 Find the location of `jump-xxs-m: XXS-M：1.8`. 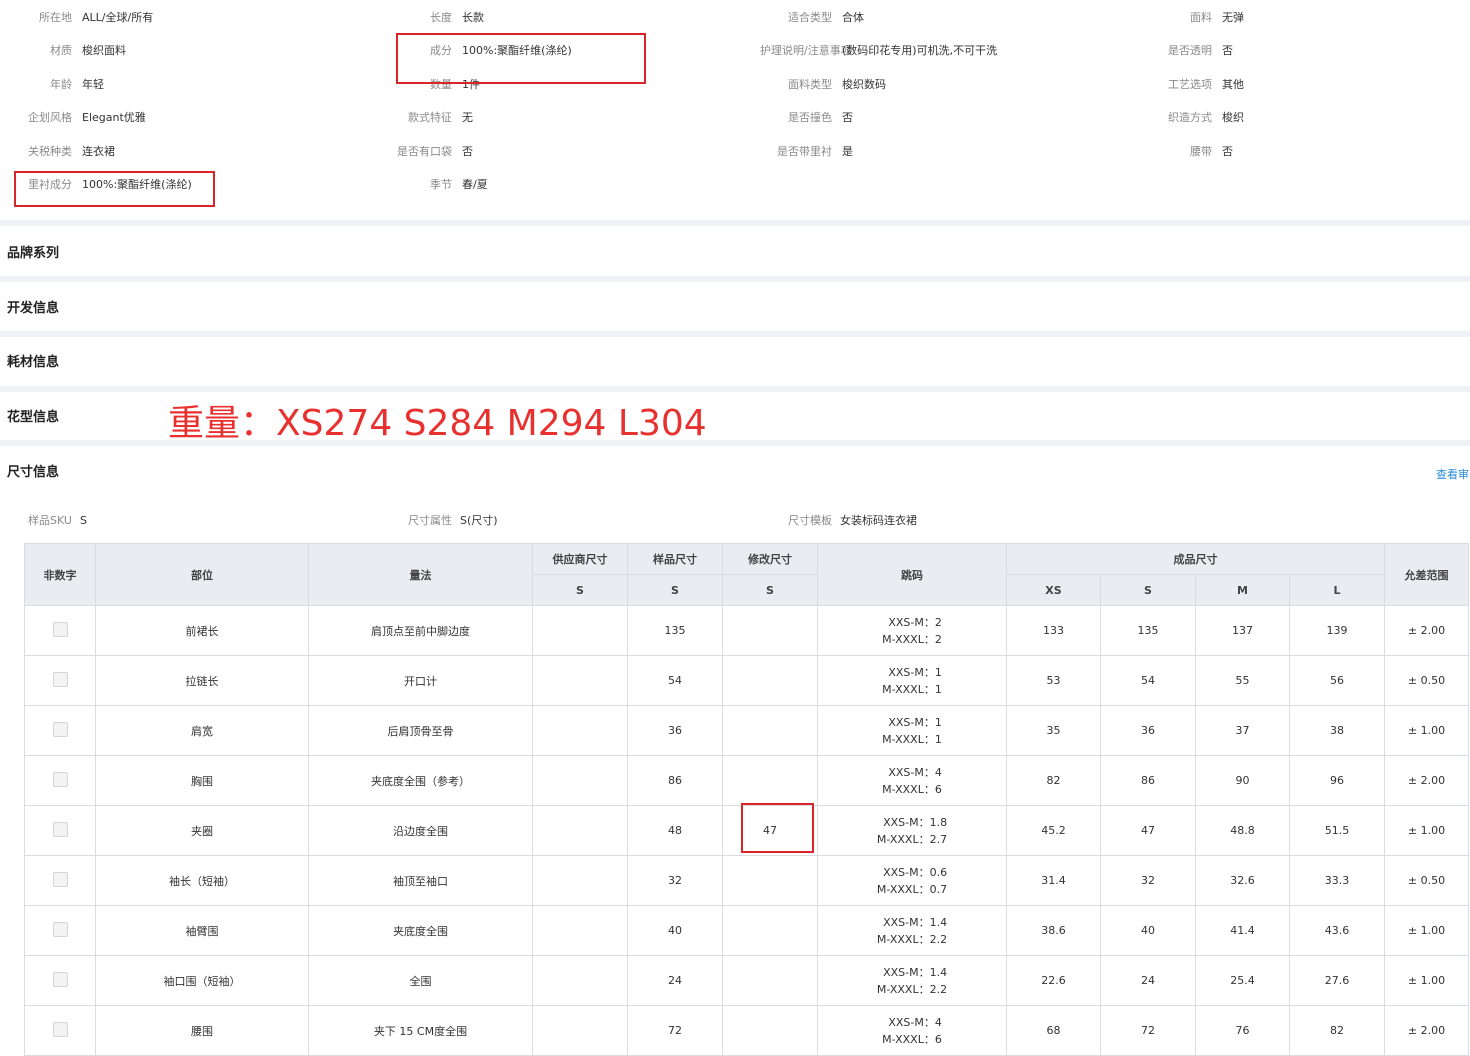

jump-xxs-m: XXS-M：1.8 is located at coordinates (915, 822).